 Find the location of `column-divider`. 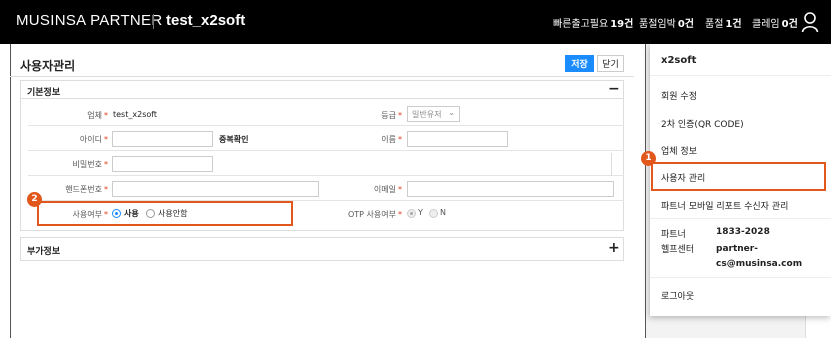

column-divider is located at coordinates (611, 164).